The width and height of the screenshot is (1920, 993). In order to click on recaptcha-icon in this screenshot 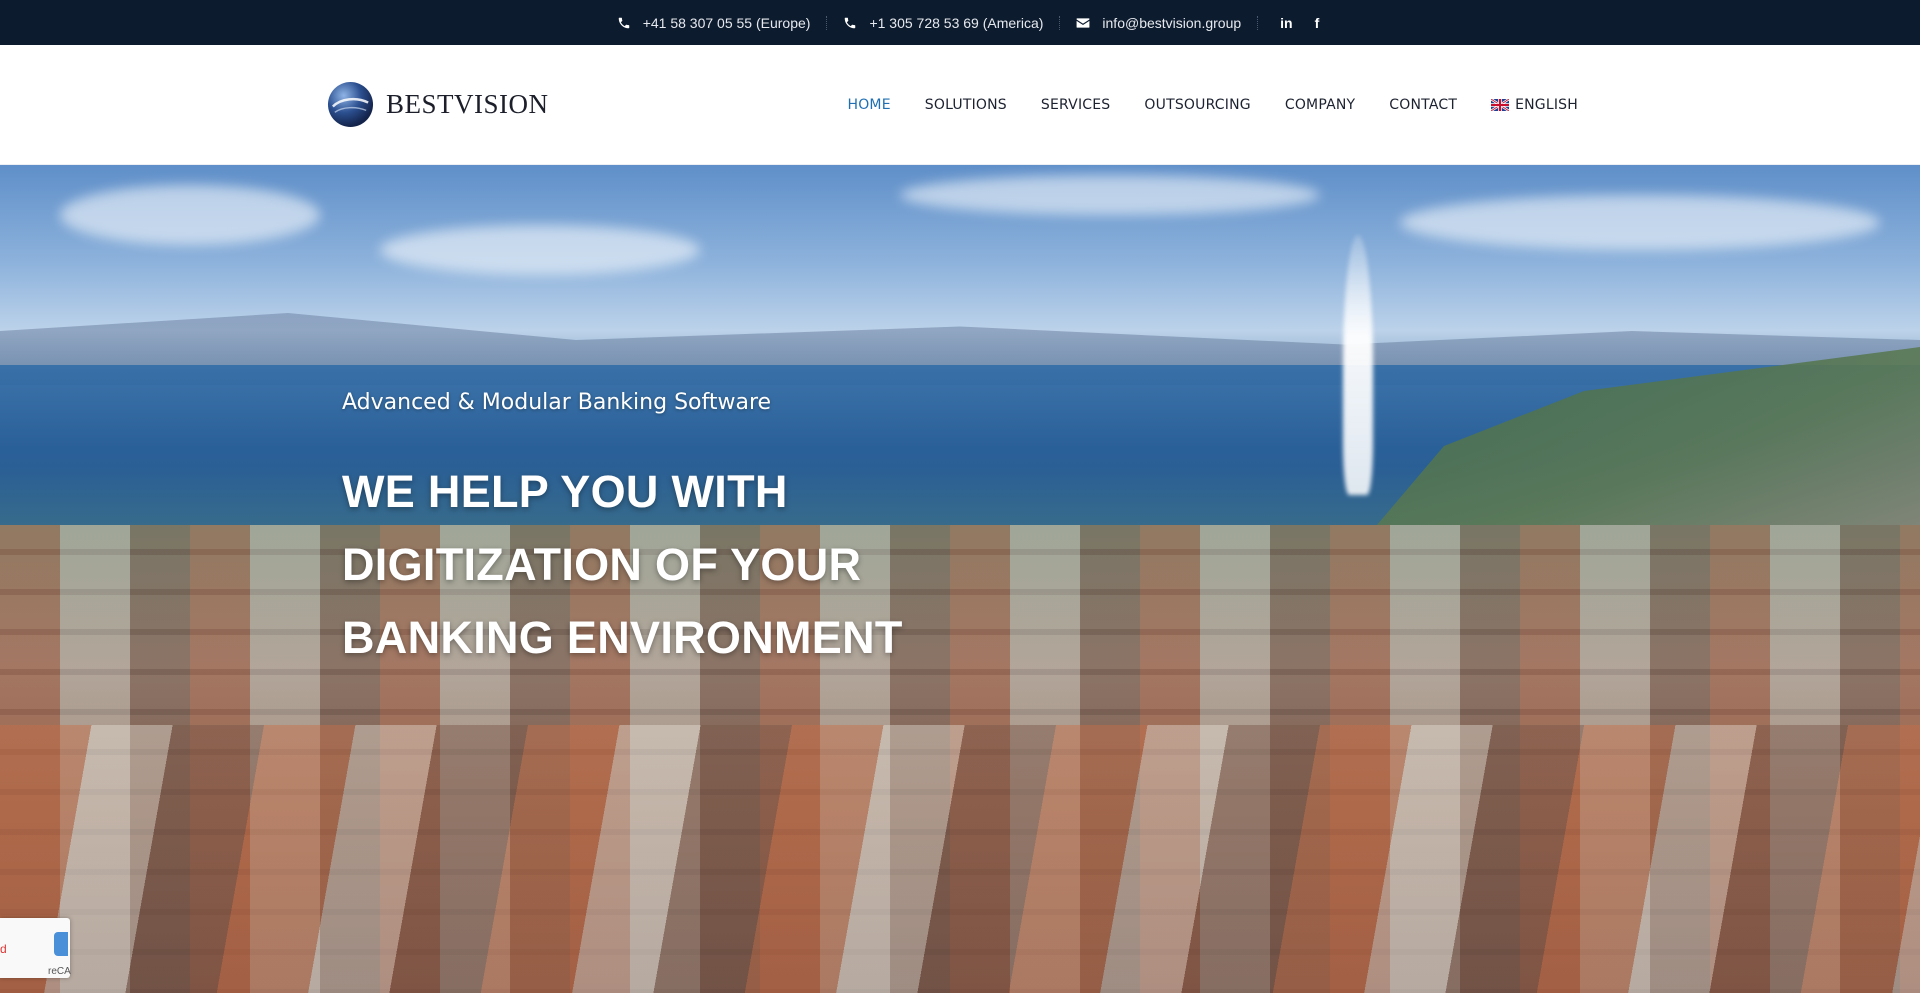, I will do `click(61, 944)`.